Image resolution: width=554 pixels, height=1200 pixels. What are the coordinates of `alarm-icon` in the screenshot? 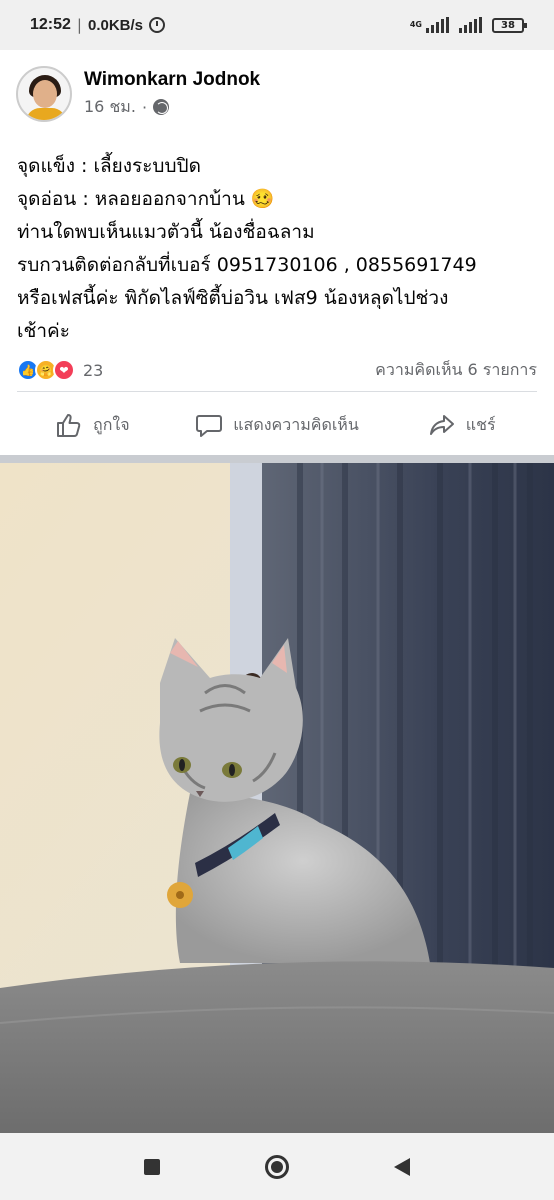 It's located at (157, 25).